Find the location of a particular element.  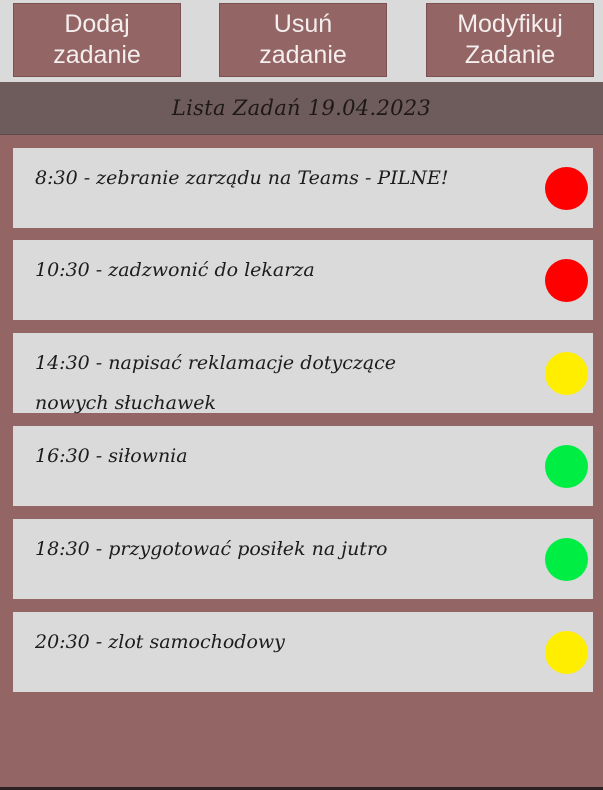

task-item: 20:30 - zlot samochodowy is located at coordinates (303, 652).